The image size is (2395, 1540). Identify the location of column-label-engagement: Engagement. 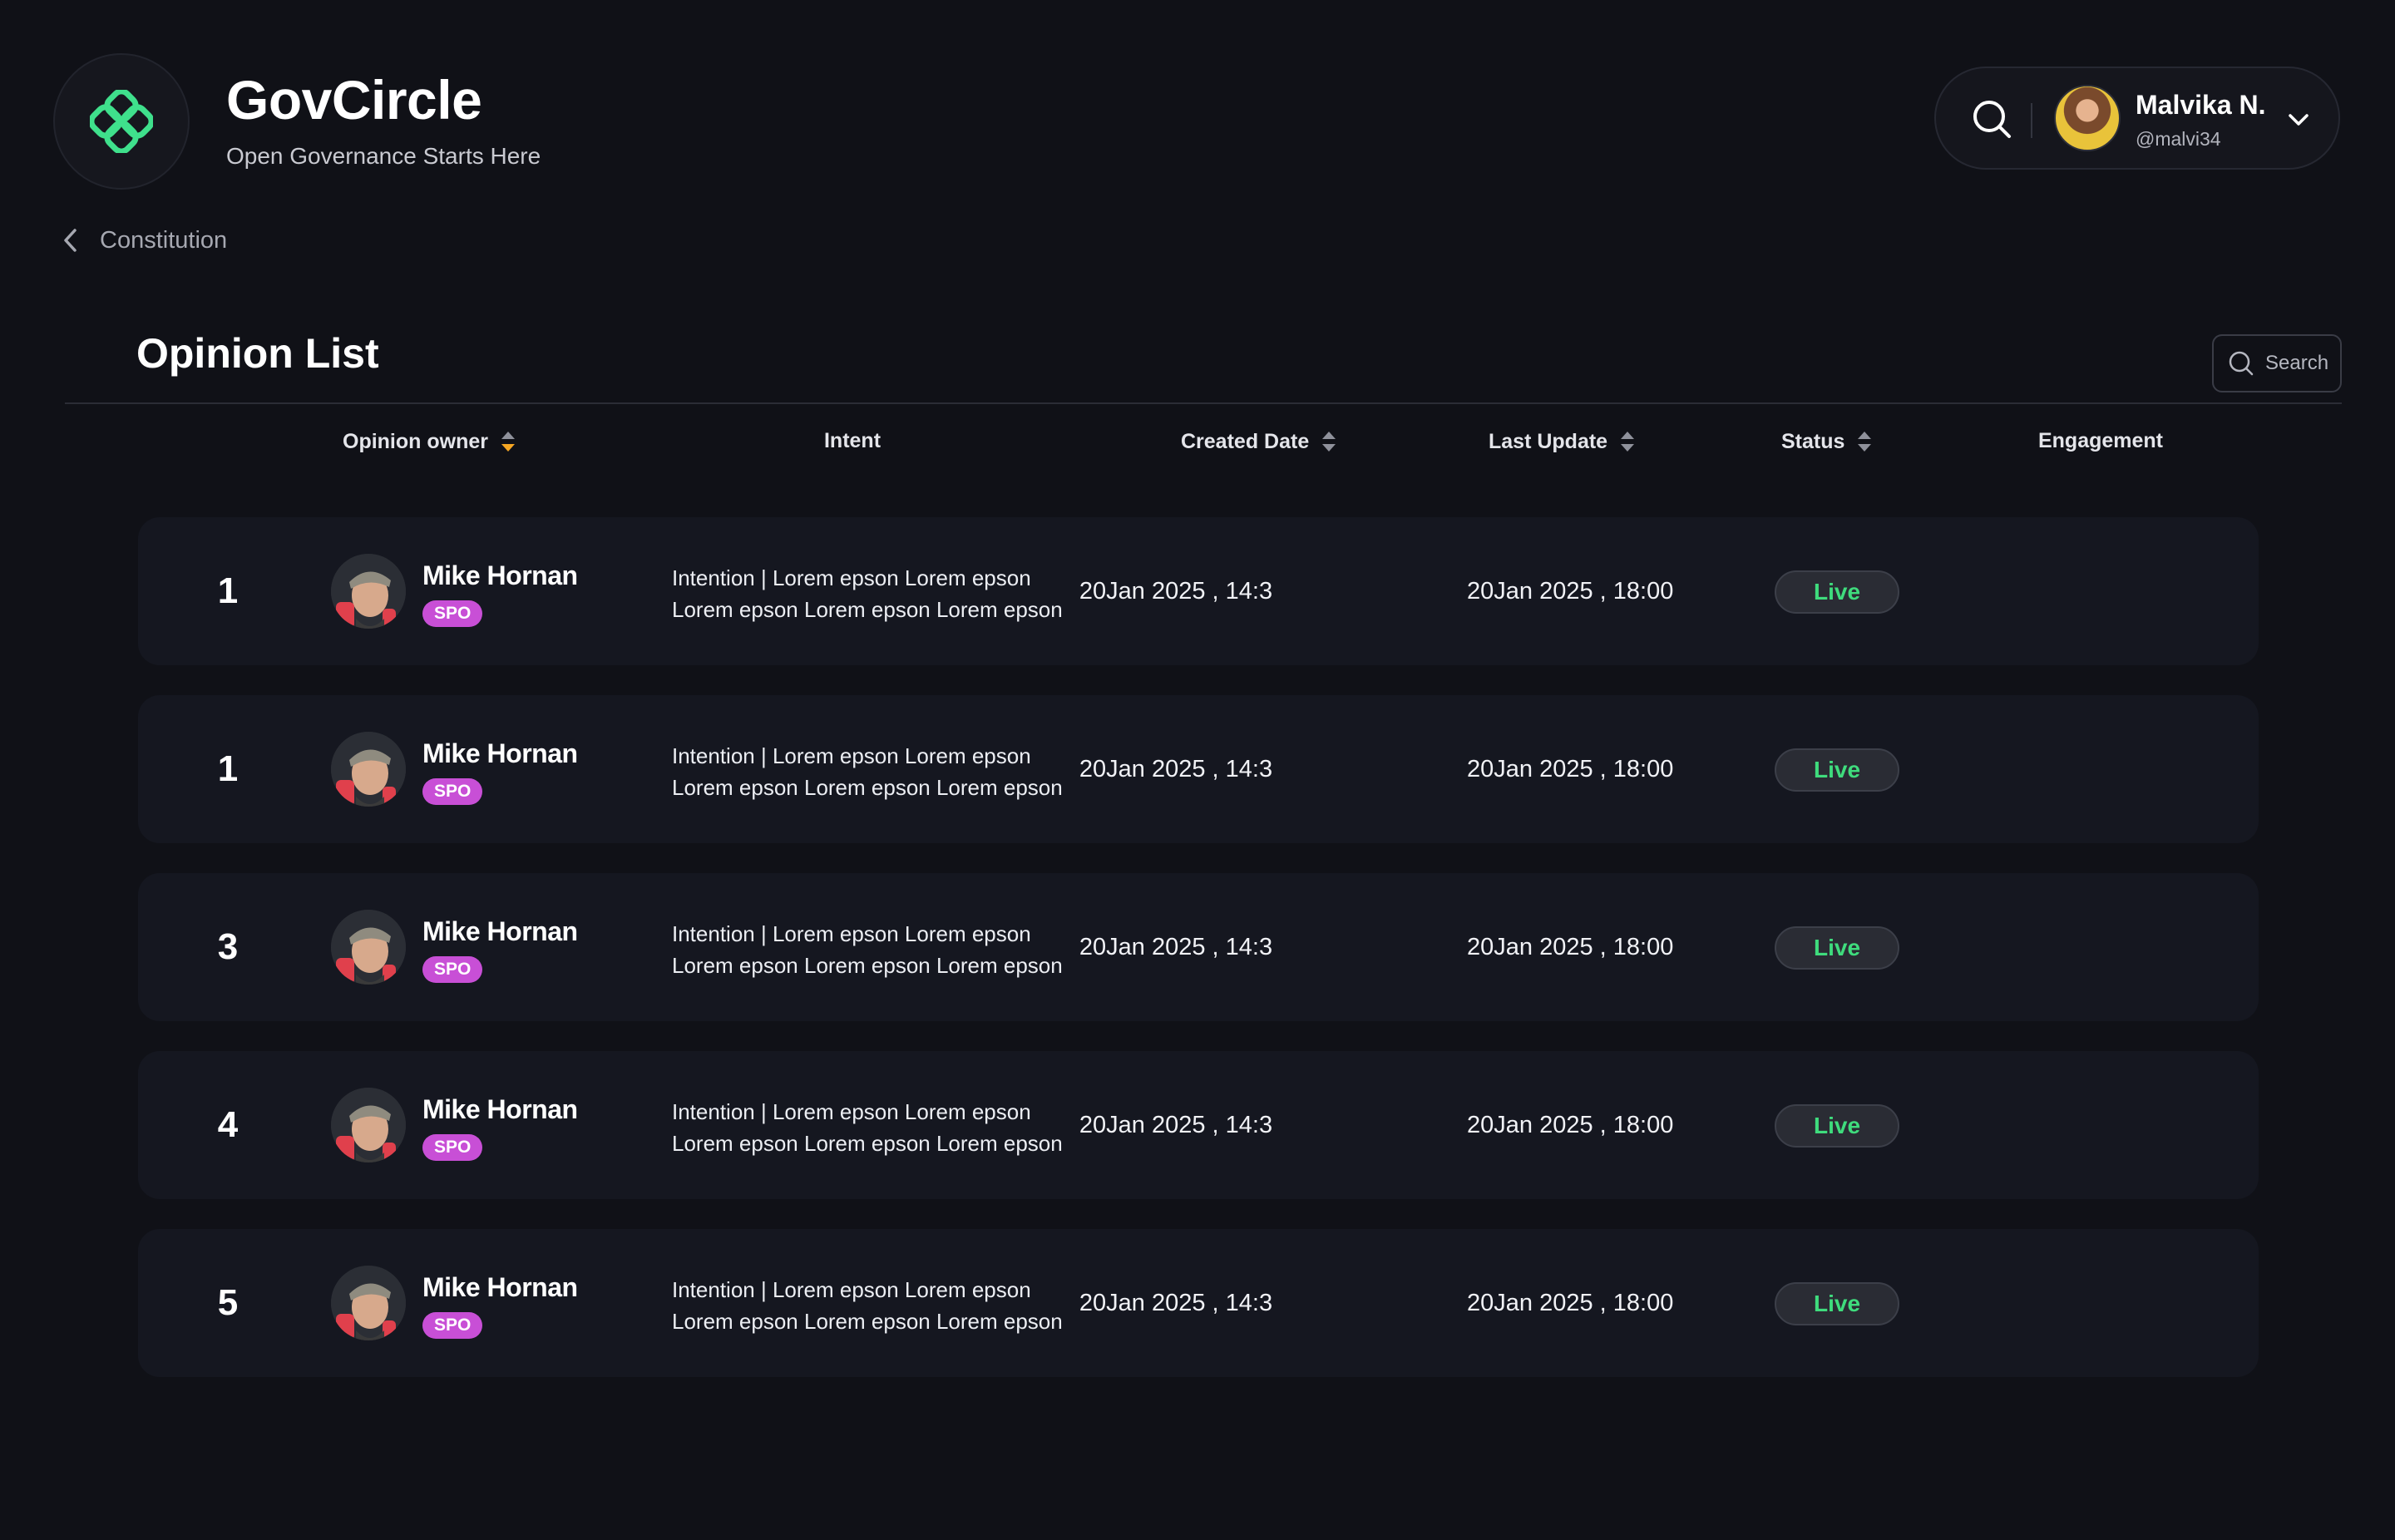
(2100, 441).